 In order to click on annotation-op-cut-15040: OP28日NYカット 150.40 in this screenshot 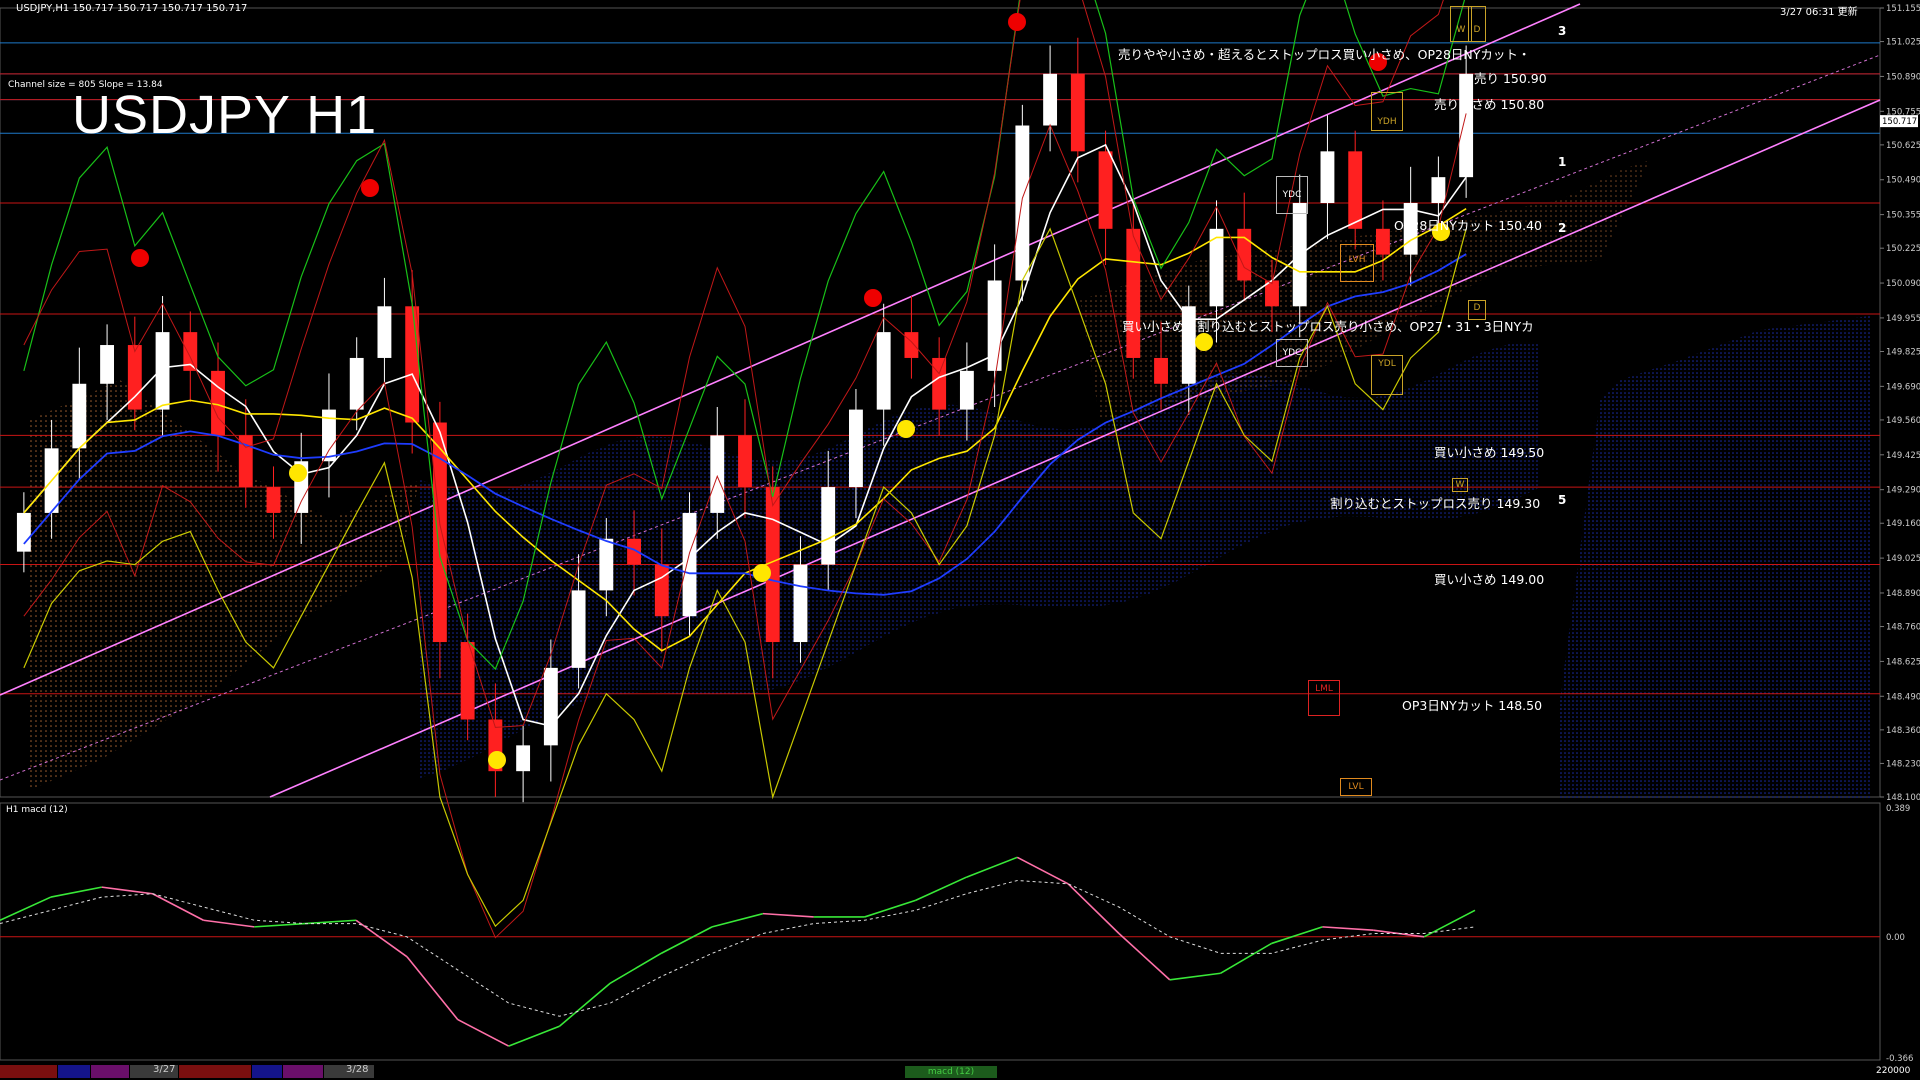, I will do `click(1468, 225)`.